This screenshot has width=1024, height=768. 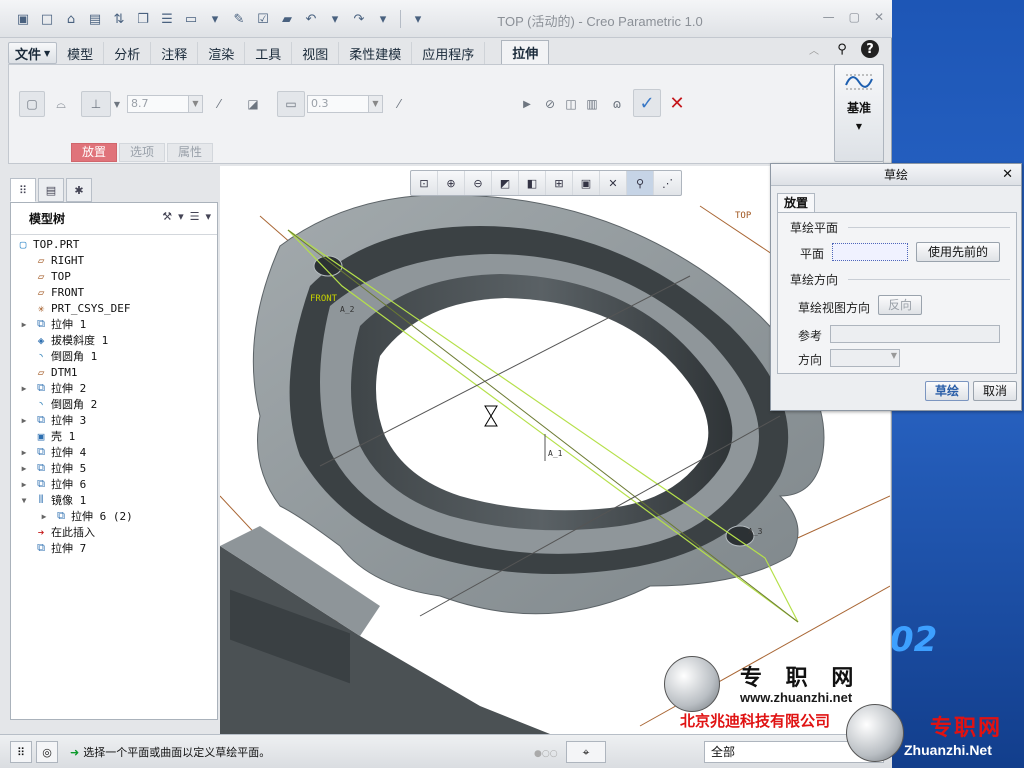 What do you see at coordinates (114, 356) in the screenshot?
I see `tree-row: ◝ 倒圆角 1` at bounding box center [114, 356].